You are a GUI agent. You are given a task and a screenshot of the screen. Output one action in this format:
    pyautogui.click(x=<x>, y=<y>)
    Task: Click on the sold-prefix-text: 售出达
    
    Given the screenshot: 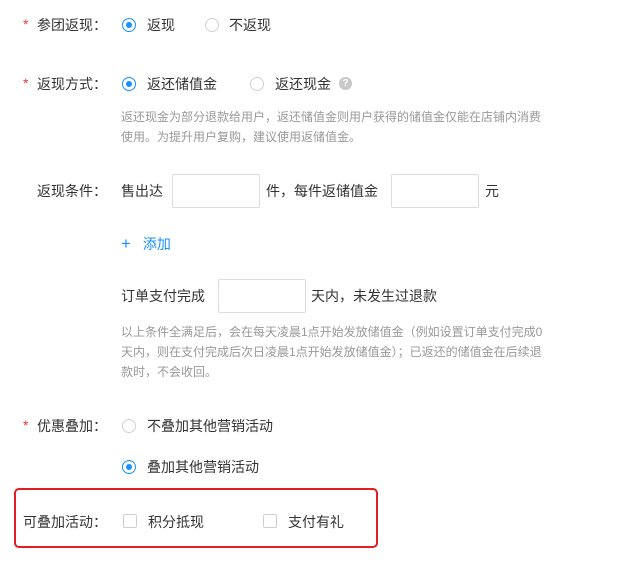 What is the action you would take?
    pyautogui.click(x=142, y=191)
    